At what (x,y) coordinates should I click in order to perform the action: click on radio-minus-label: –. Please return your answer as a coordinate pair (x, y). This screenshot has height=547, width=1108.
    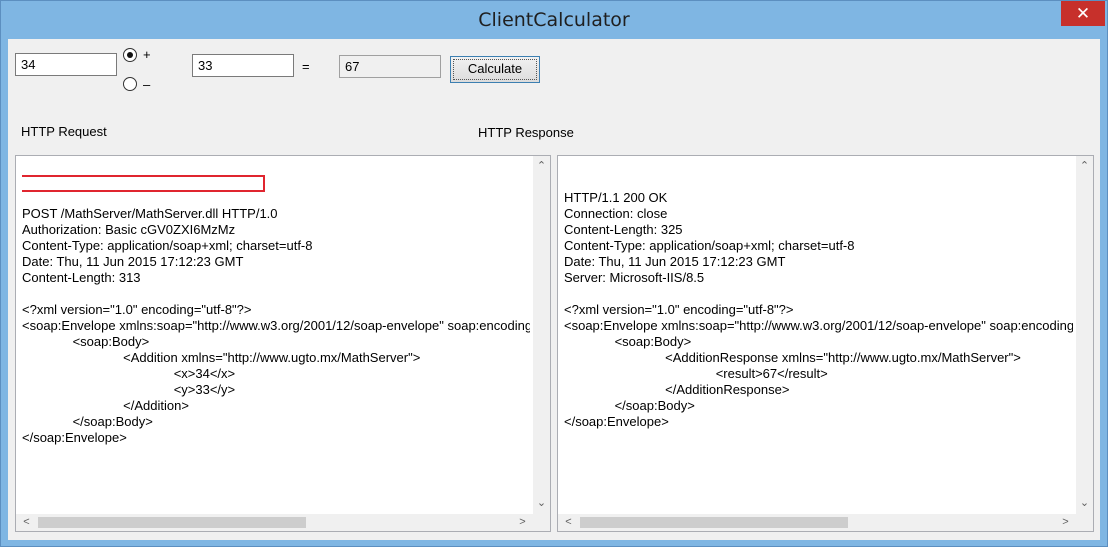
    Looking at the image, I should click on (146, 84).